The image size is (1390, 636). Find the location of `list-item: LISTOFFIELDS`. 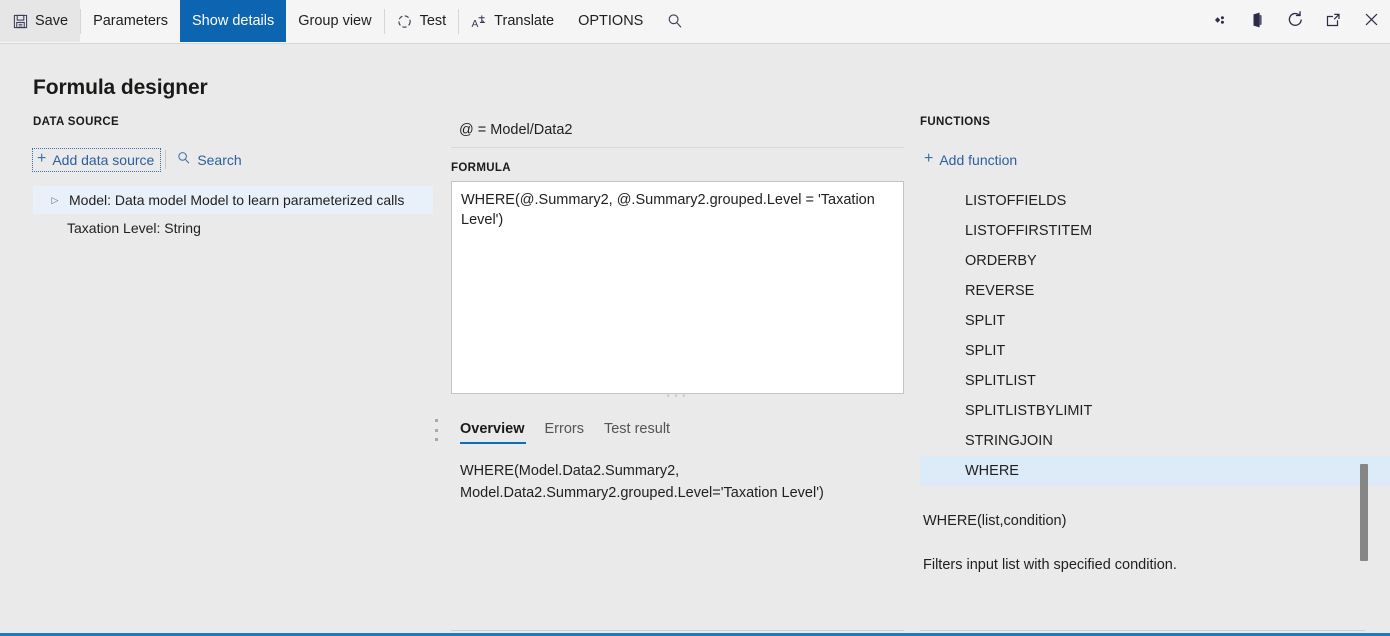

list-item: LISTOFFIELDS is located at coordinates (1142, 201).